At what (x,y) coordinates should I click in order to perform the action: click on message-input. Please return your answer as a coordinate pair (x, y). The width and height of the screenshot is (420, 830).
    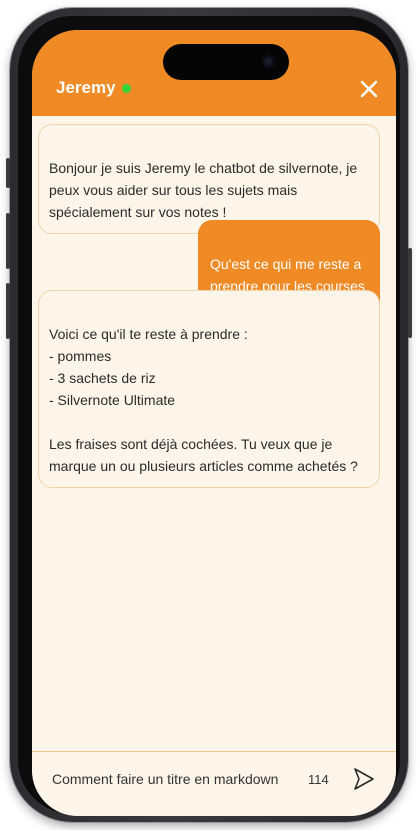
    Looking at the image, I should click on (165, 779).